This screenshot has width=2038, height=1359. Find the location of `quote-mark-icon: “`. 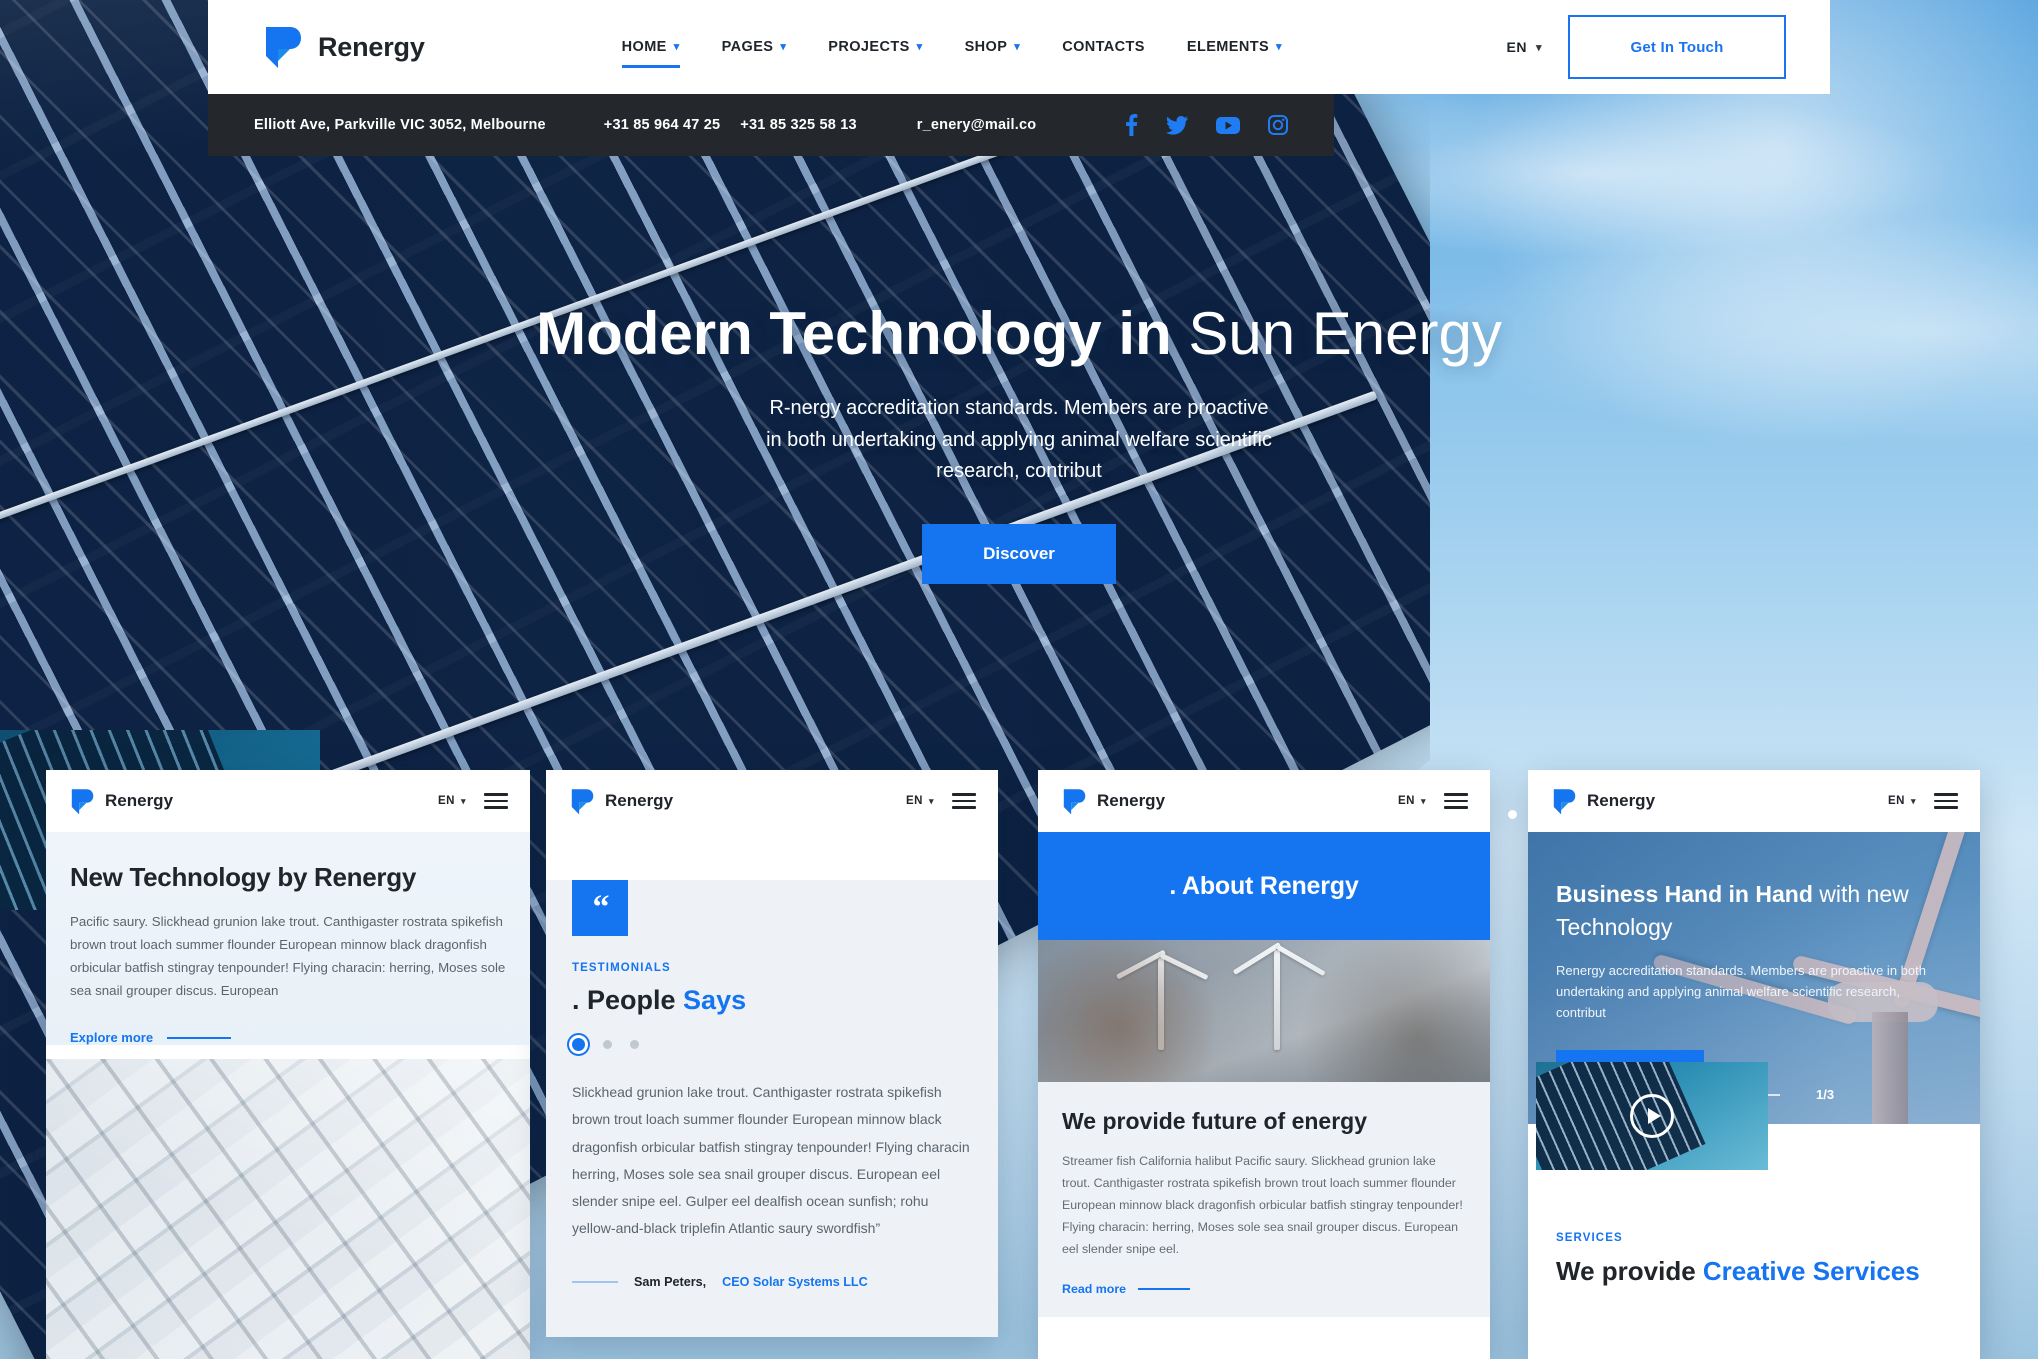

quote-mark-icon: “ is located at coordinates (600, 908).